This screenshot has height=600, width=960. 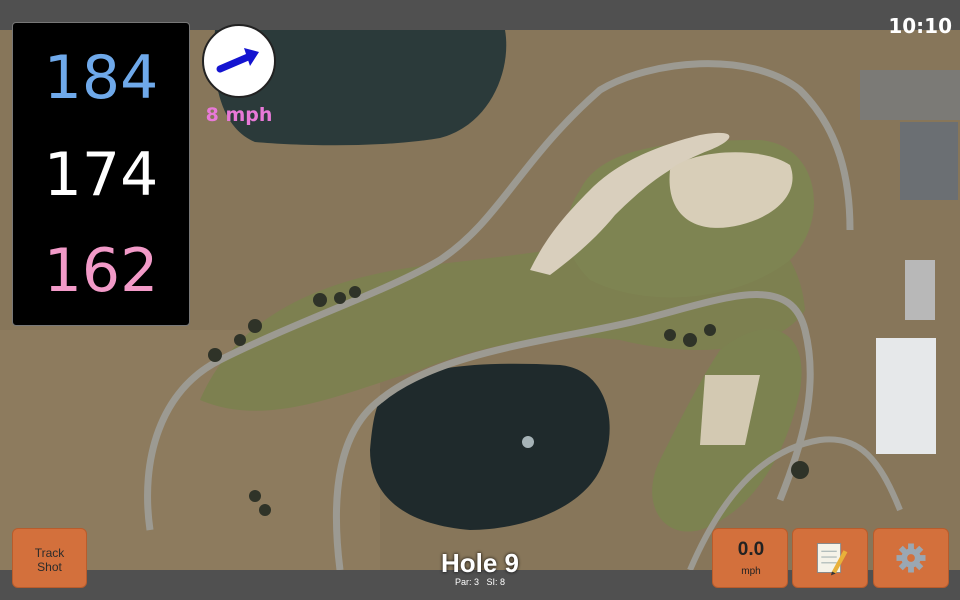 What do you see at coordinates (101, 271) in the screenshot?
I see `front-distance: 162` at bounding box center [101, 271].